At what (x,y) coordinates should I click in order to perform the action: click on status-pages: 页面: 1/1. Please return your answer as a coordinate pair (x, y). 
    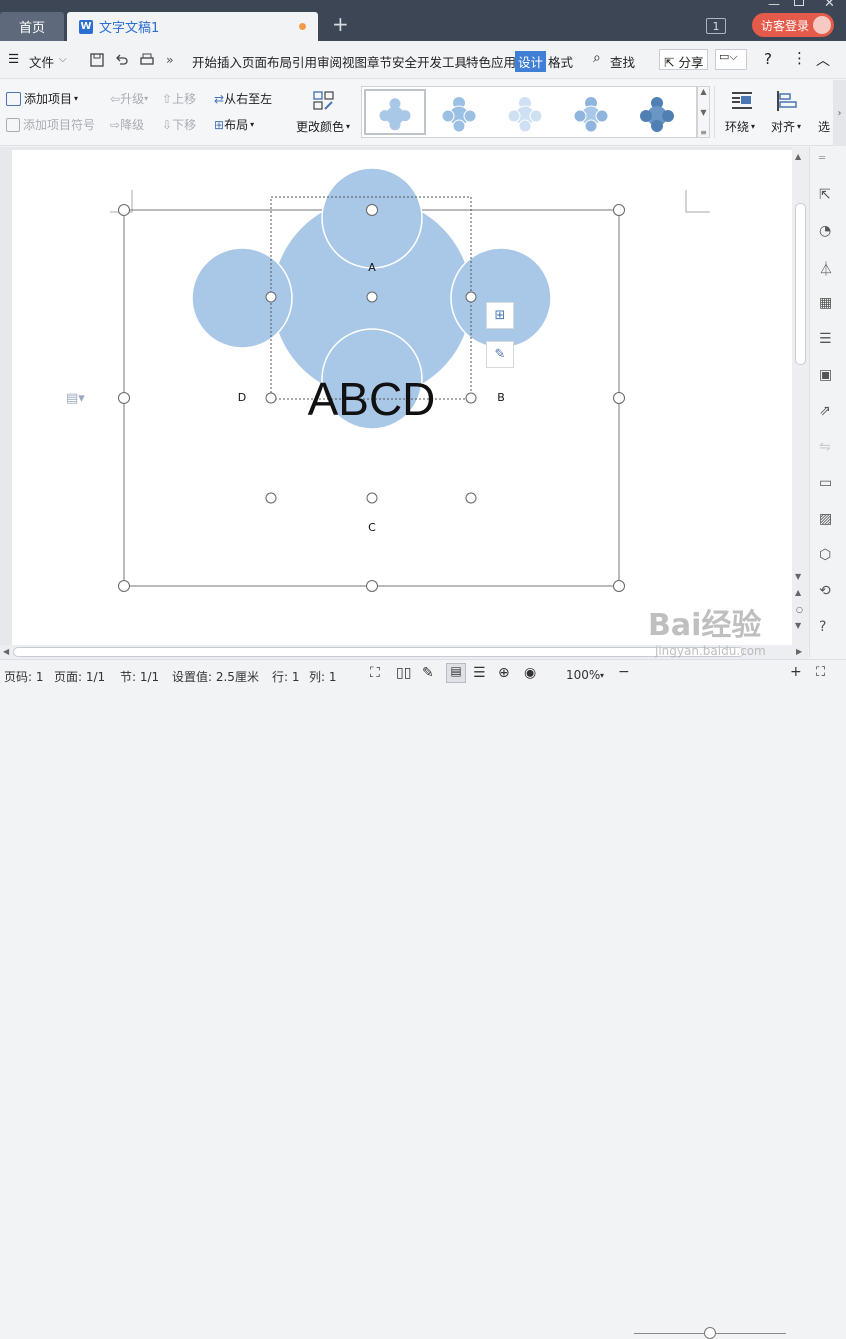
    Looking at the image, I should click on (79, 676).